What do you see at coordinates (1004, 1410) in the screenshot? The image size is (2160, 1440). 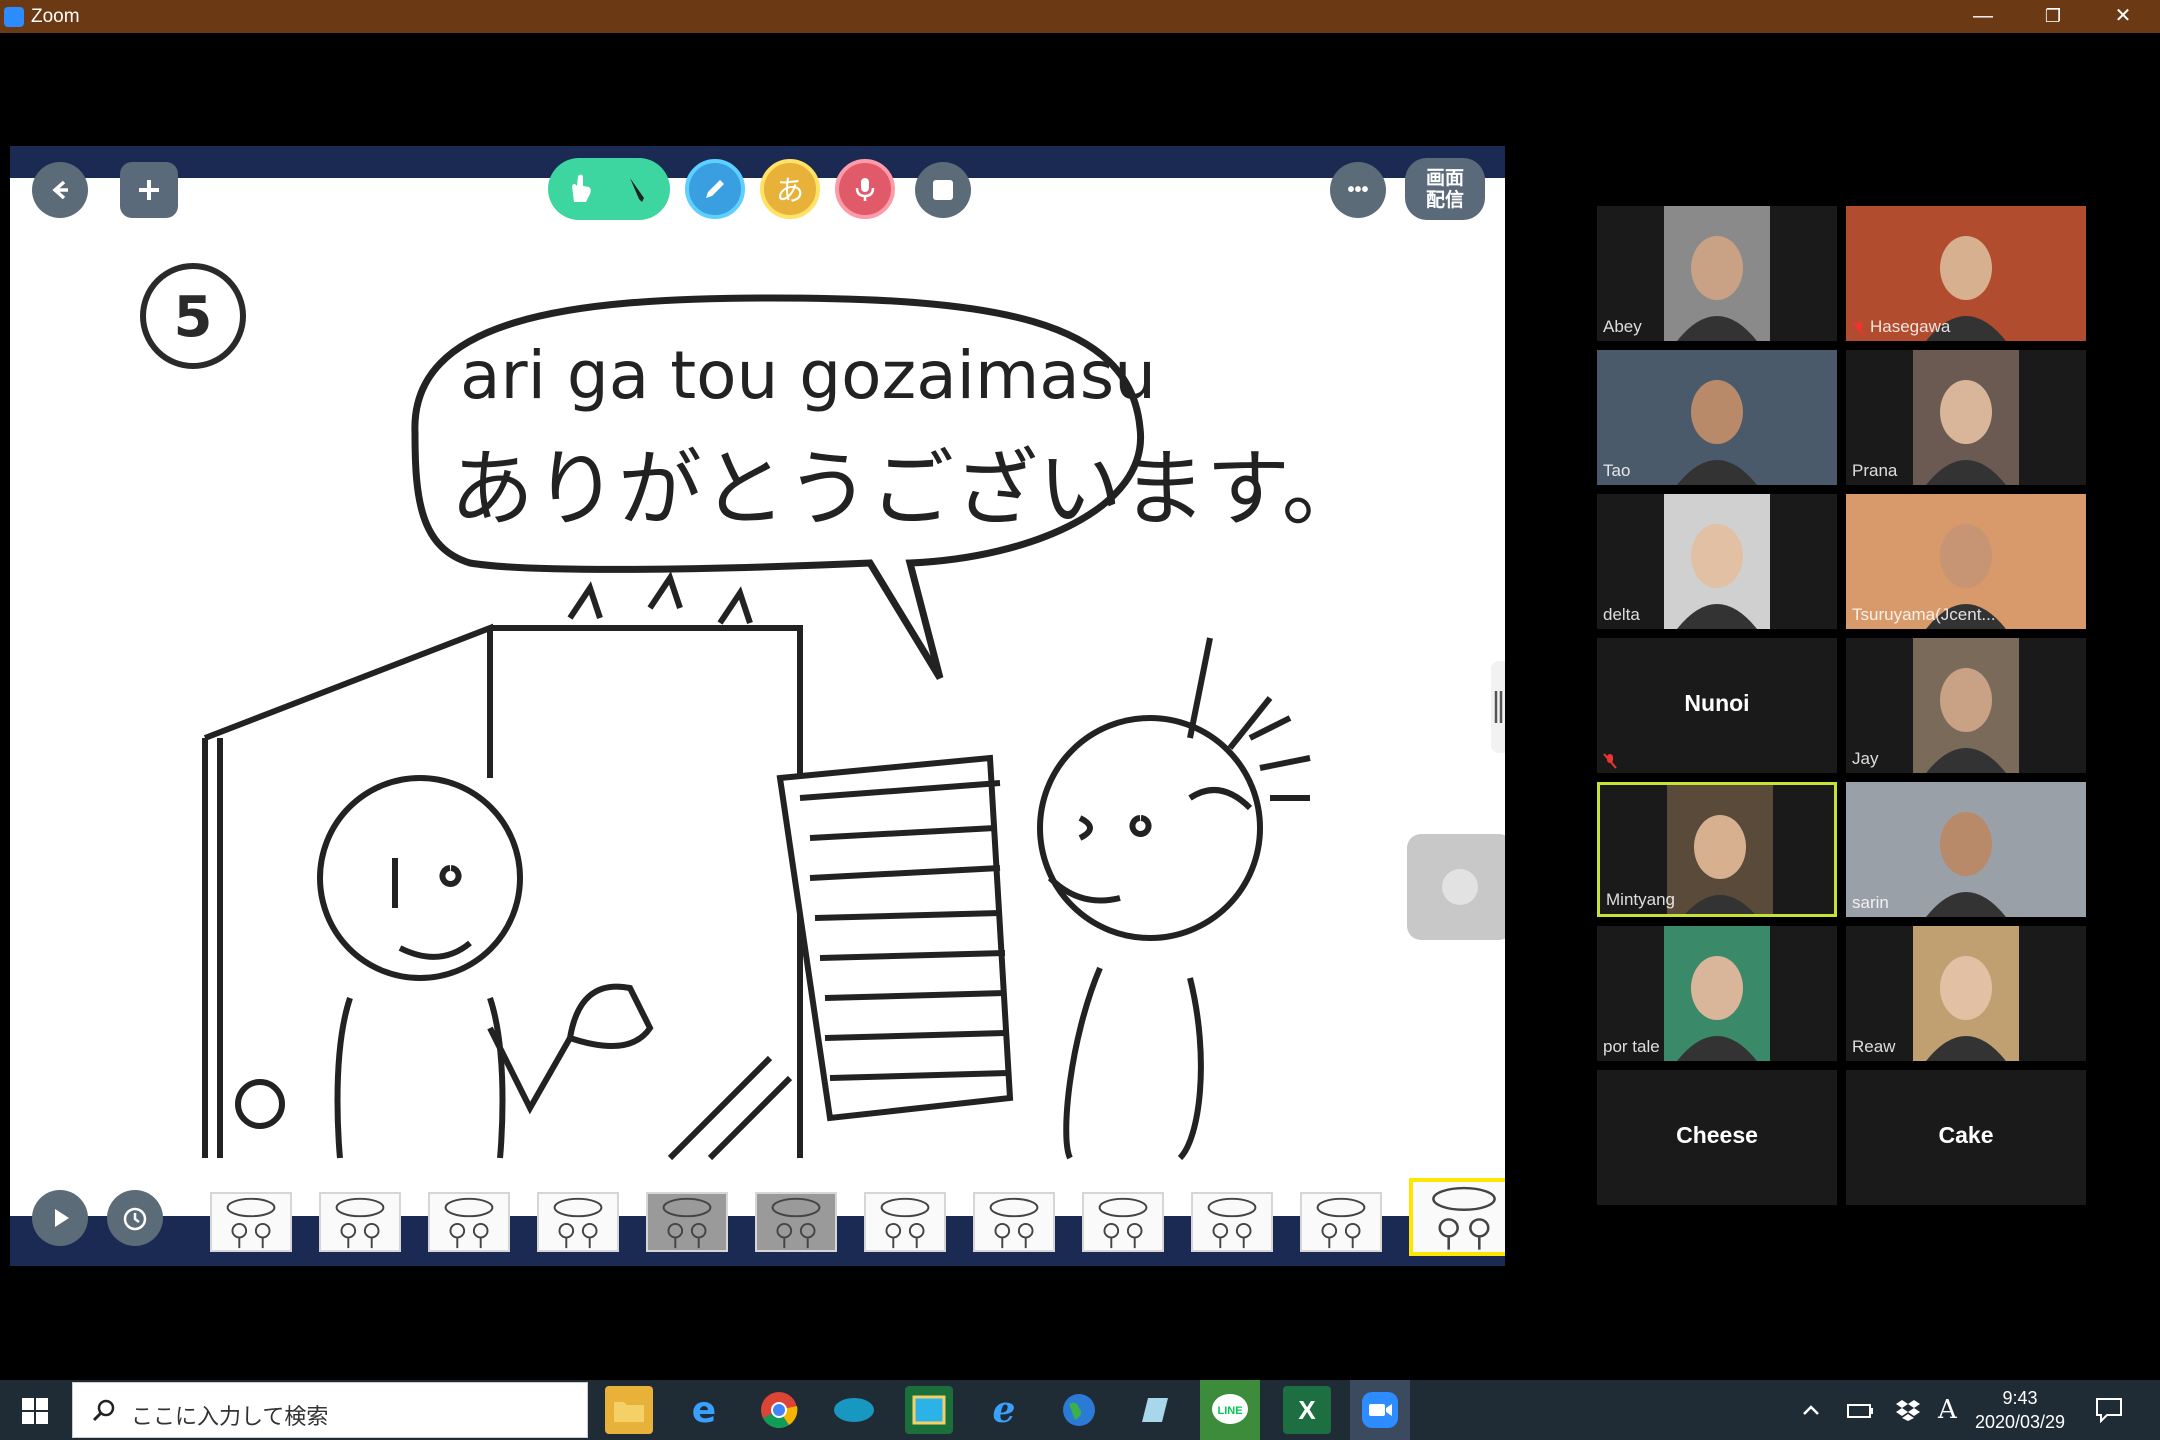 I see `internet-explorer-icon: e` at bounding box center [1004, 1410].